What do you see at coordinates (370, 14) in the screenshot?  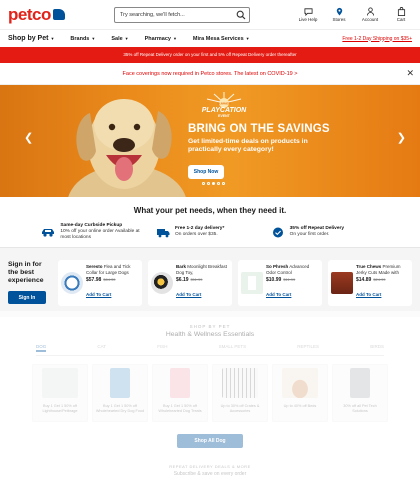 I see `account-link: Account` at bounding box center [370, 14].